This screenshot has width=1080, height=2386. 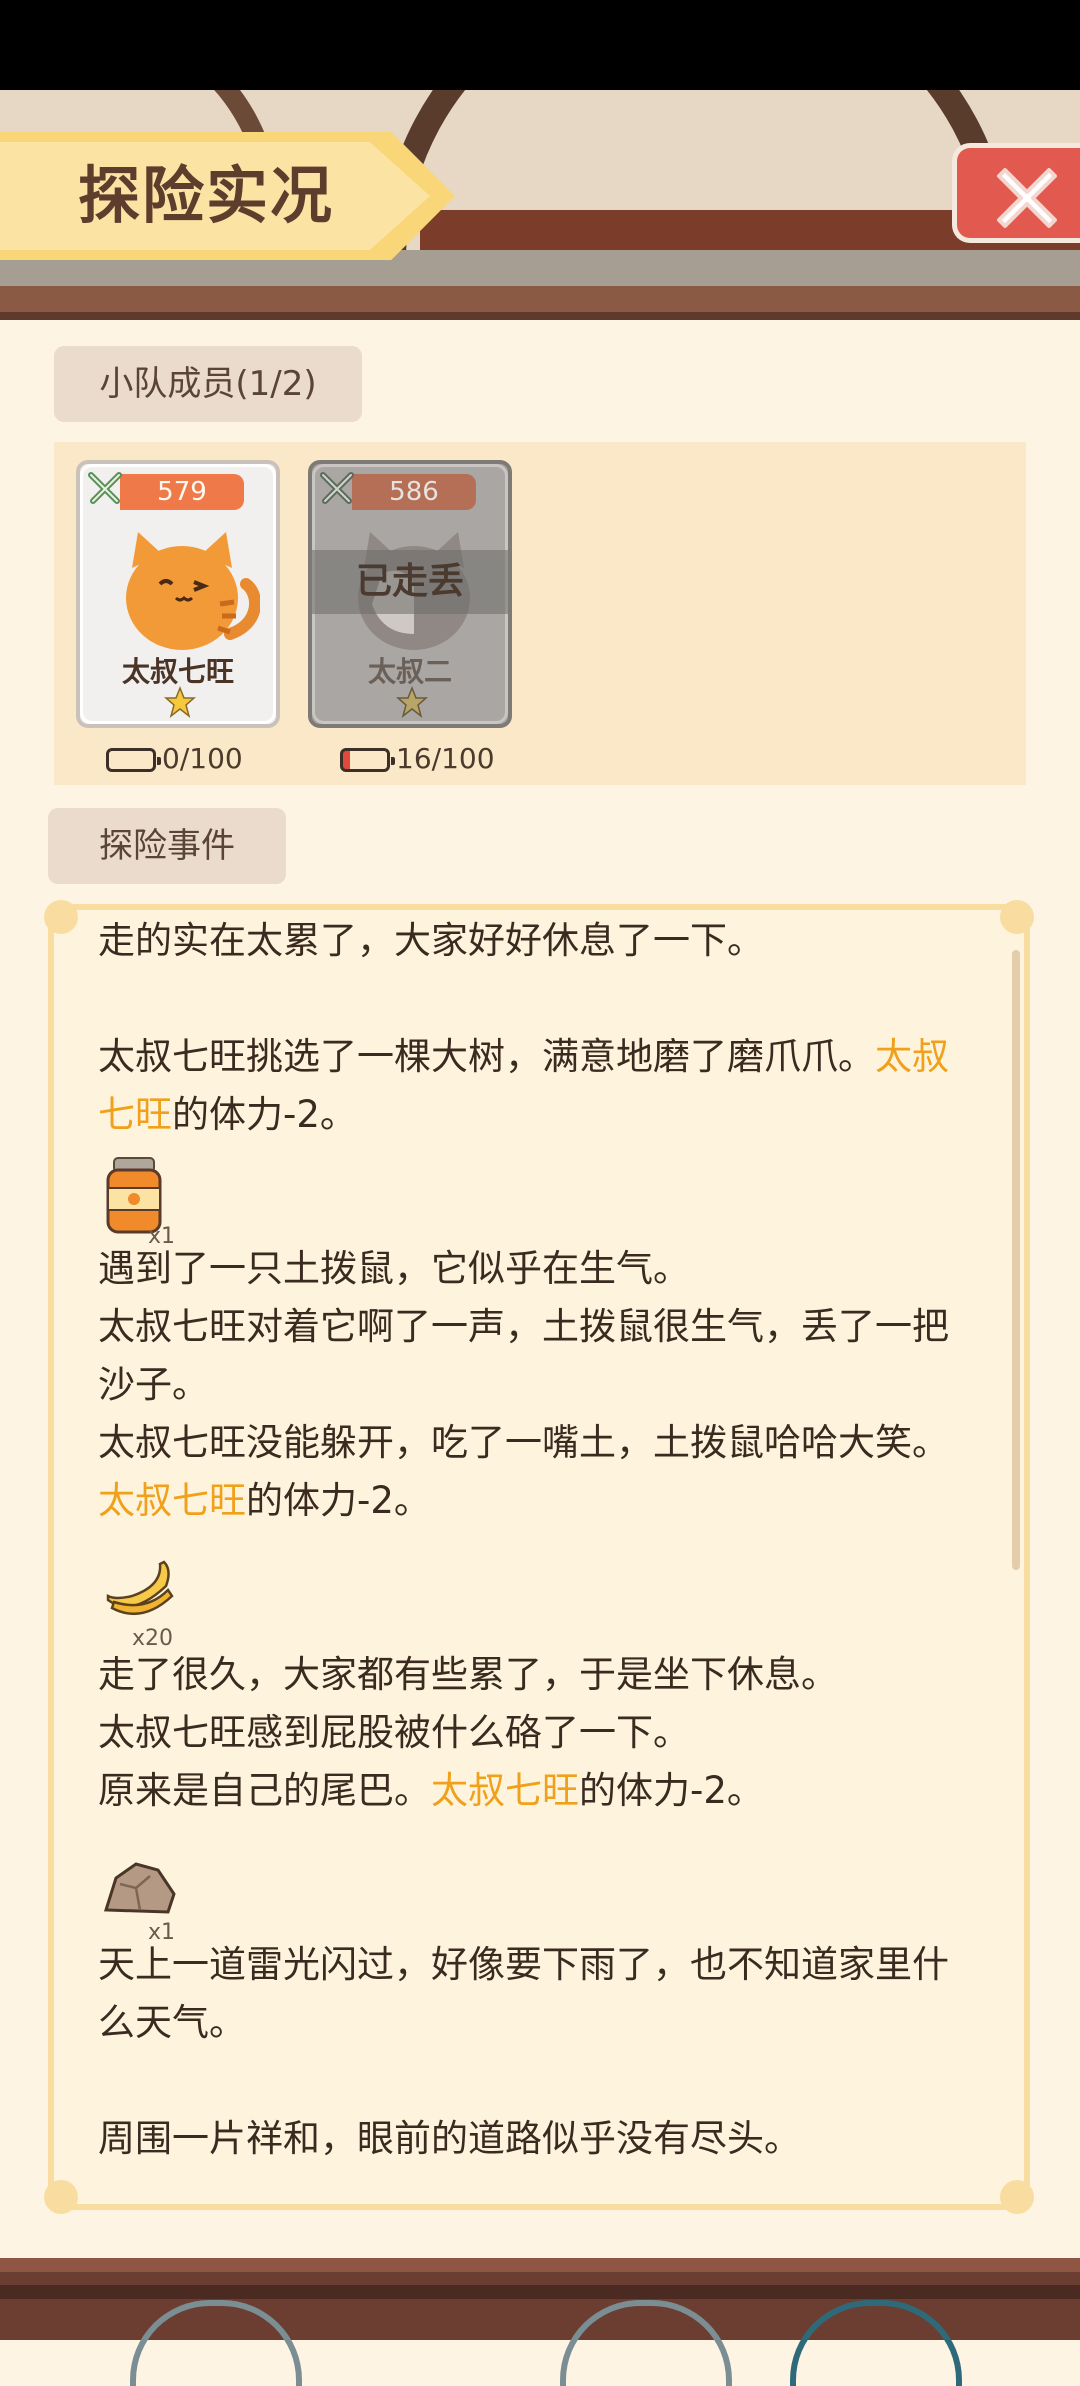 I want to click on member-name: 太叔二, so click(x=409, y=671).